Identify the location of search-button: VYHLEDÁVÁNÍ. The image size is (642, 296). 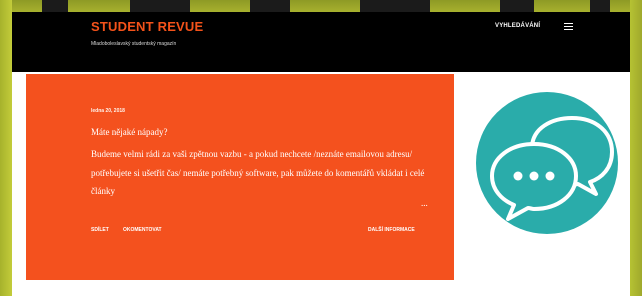
(517, 26).